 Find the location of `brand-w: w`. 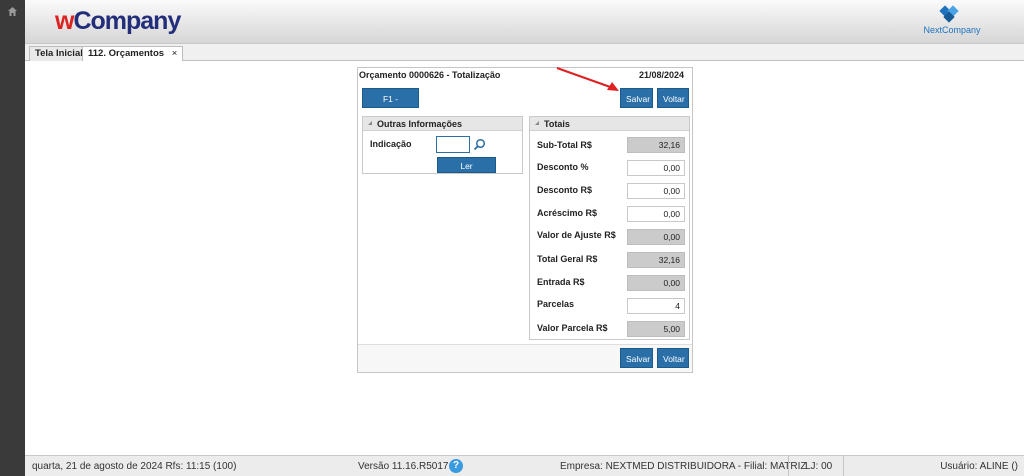

brand-w: w is located at coordinates (64, 21).